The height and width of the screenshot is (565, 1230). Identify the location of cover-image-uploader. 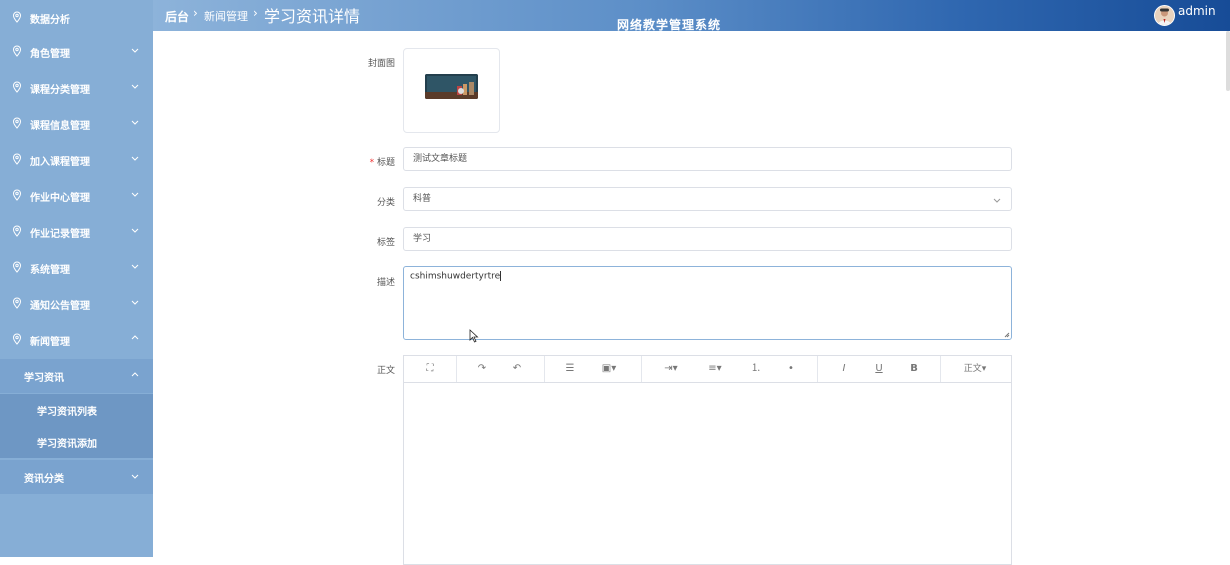
(451, 90).